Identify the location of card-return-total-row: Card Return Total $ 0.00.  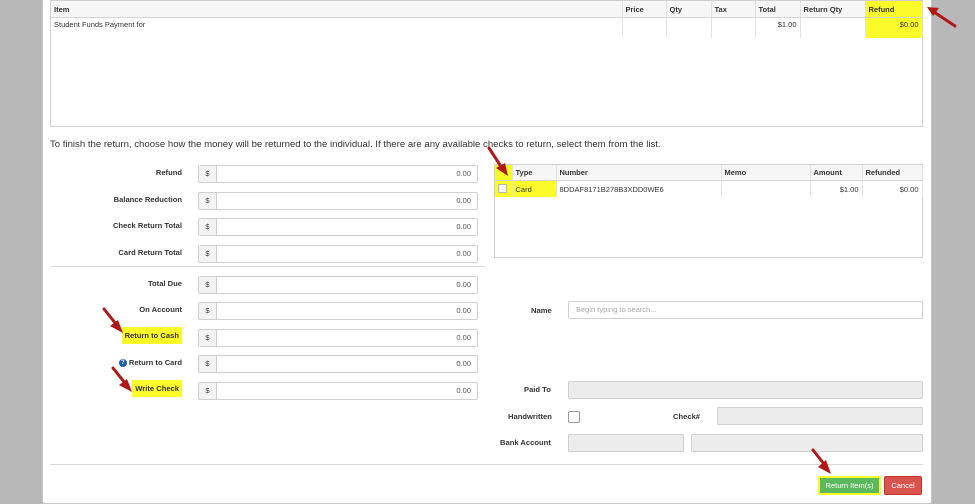
(265, 255).